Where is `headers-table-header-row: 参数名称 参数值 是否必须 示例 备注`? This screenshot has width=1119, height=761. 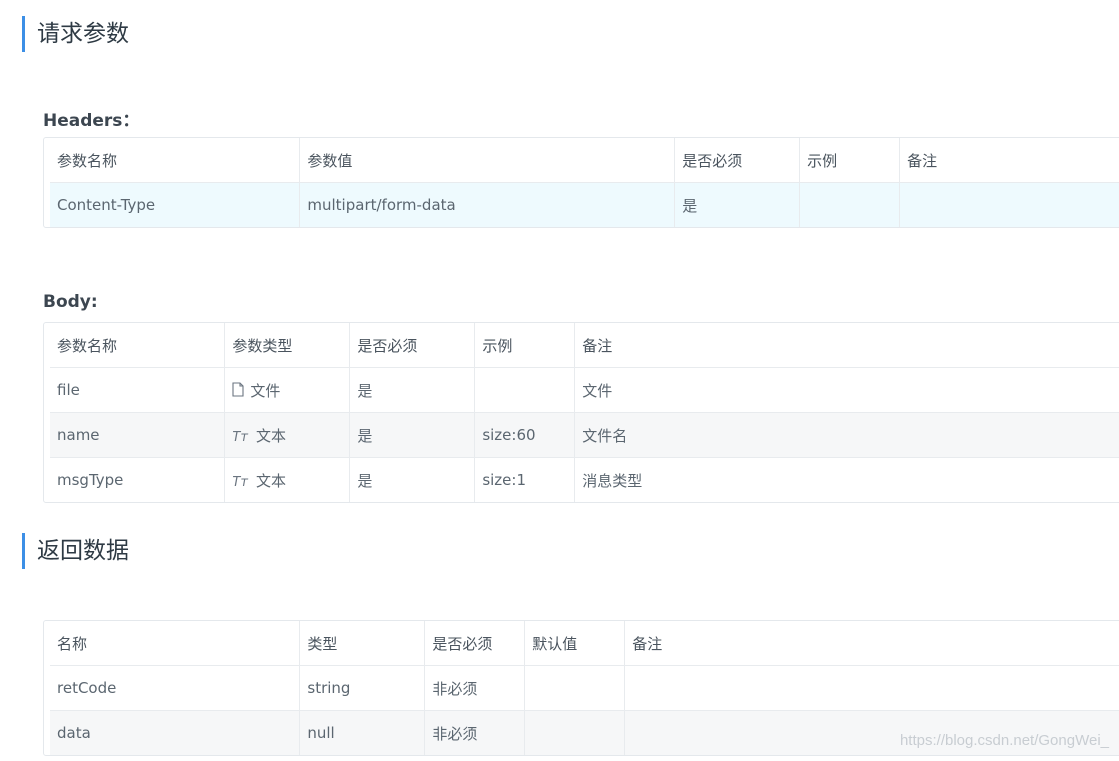 headers-table-header-row: 参数名称 参数值 是否必须 示例 备注 is located at coordinates (584, 160).